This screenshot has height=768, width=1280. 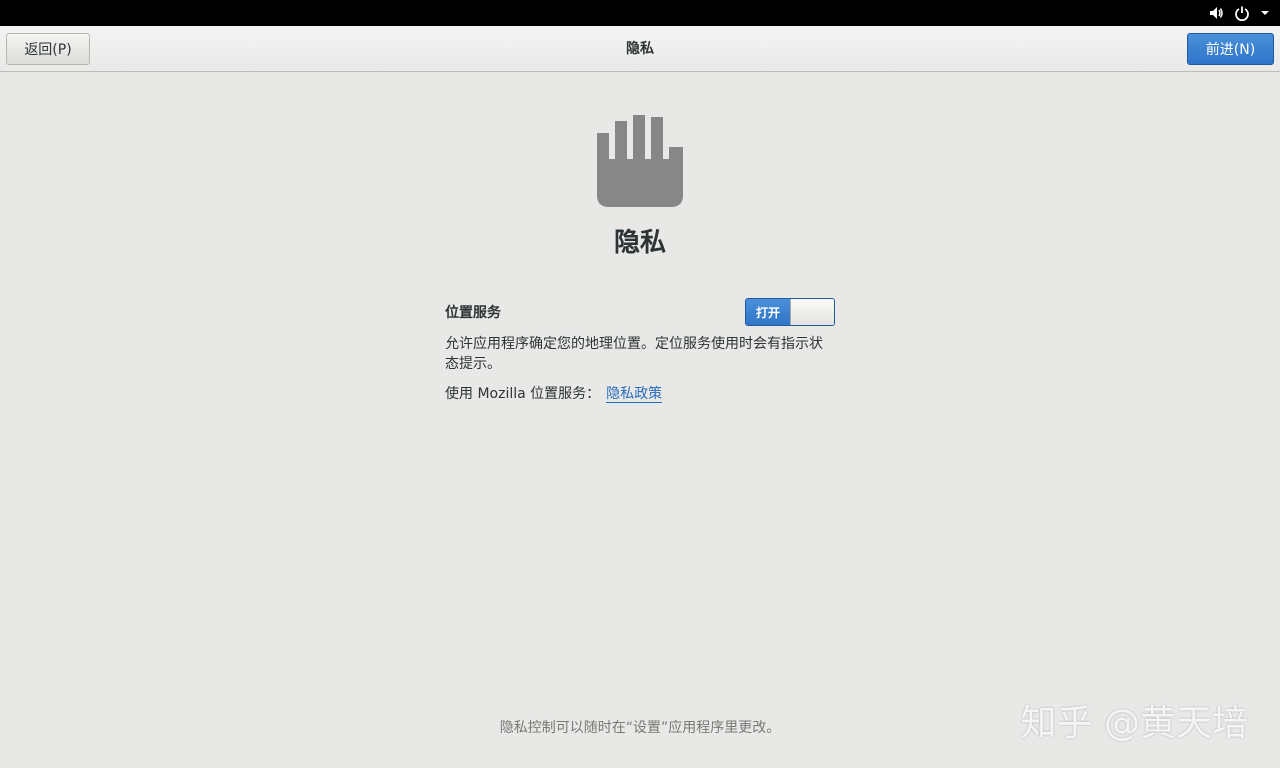 What do you see at coordinates (48, 49) in the screenshot?
I see `back-button: 返回(P)` at bounding box center [48, 49].